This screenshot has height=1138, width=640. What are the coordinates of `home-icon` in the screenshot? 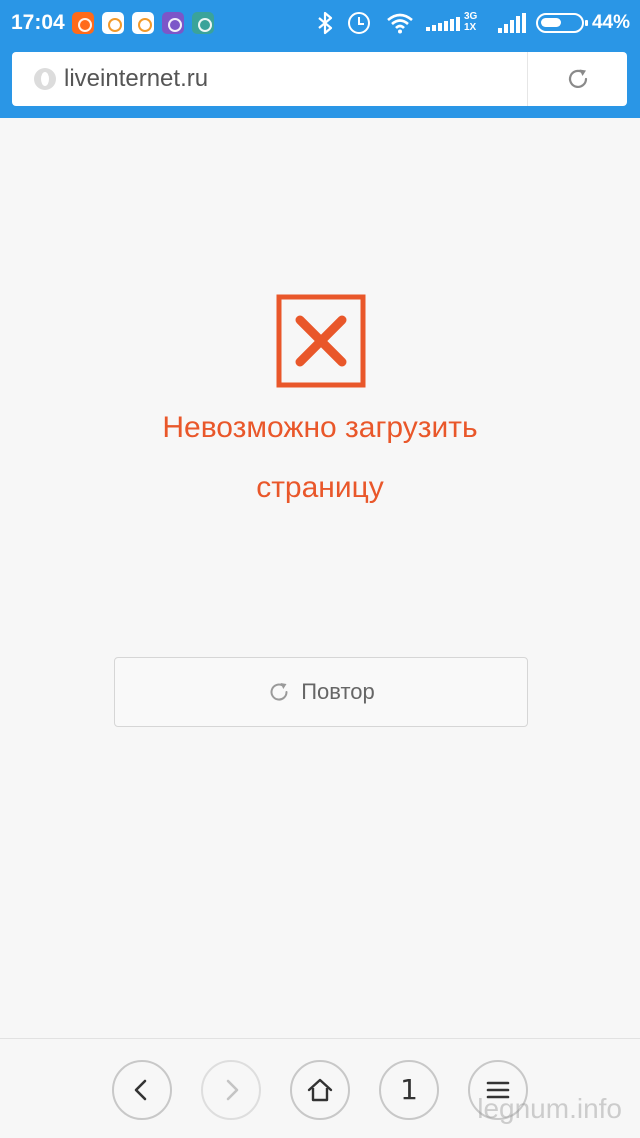 It's located at (320, 1090).